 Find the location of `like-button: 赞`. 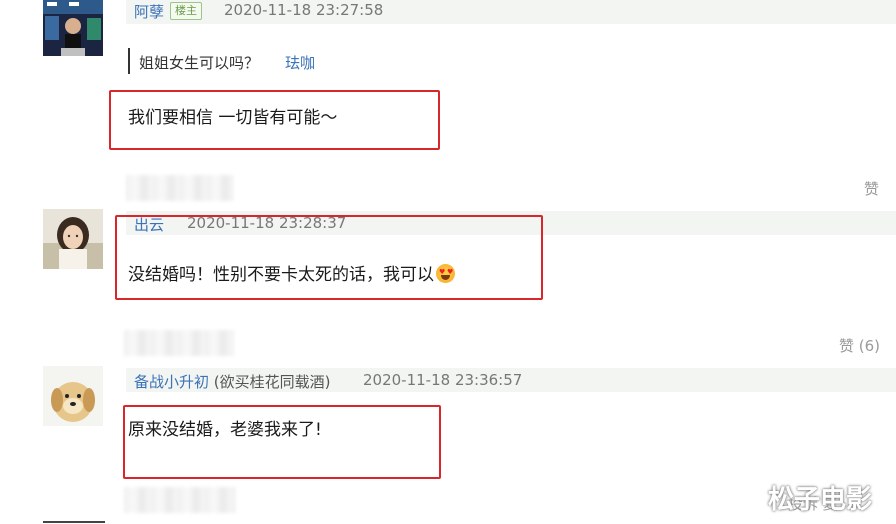

like-button: 赞 is located at coordinates (871, 188).